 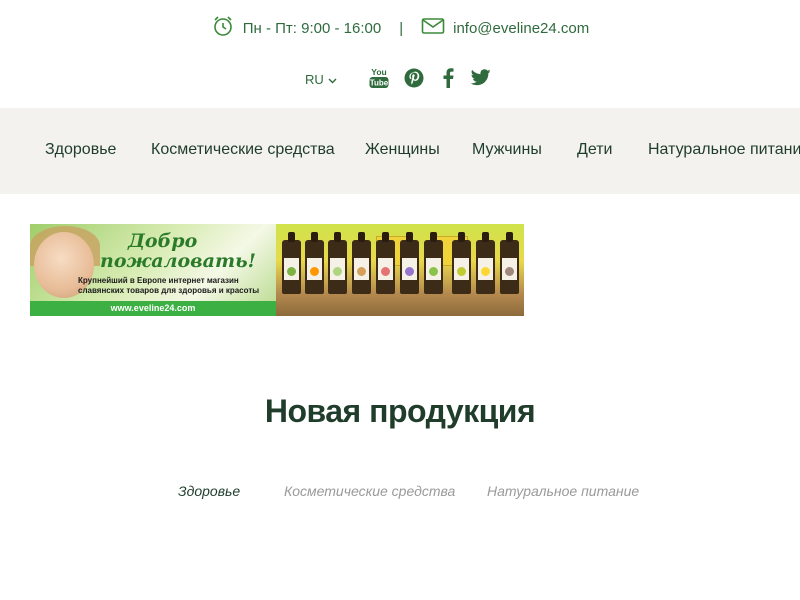 I want to click on nav-item-women: Женщины, so click(x=402, y=150).